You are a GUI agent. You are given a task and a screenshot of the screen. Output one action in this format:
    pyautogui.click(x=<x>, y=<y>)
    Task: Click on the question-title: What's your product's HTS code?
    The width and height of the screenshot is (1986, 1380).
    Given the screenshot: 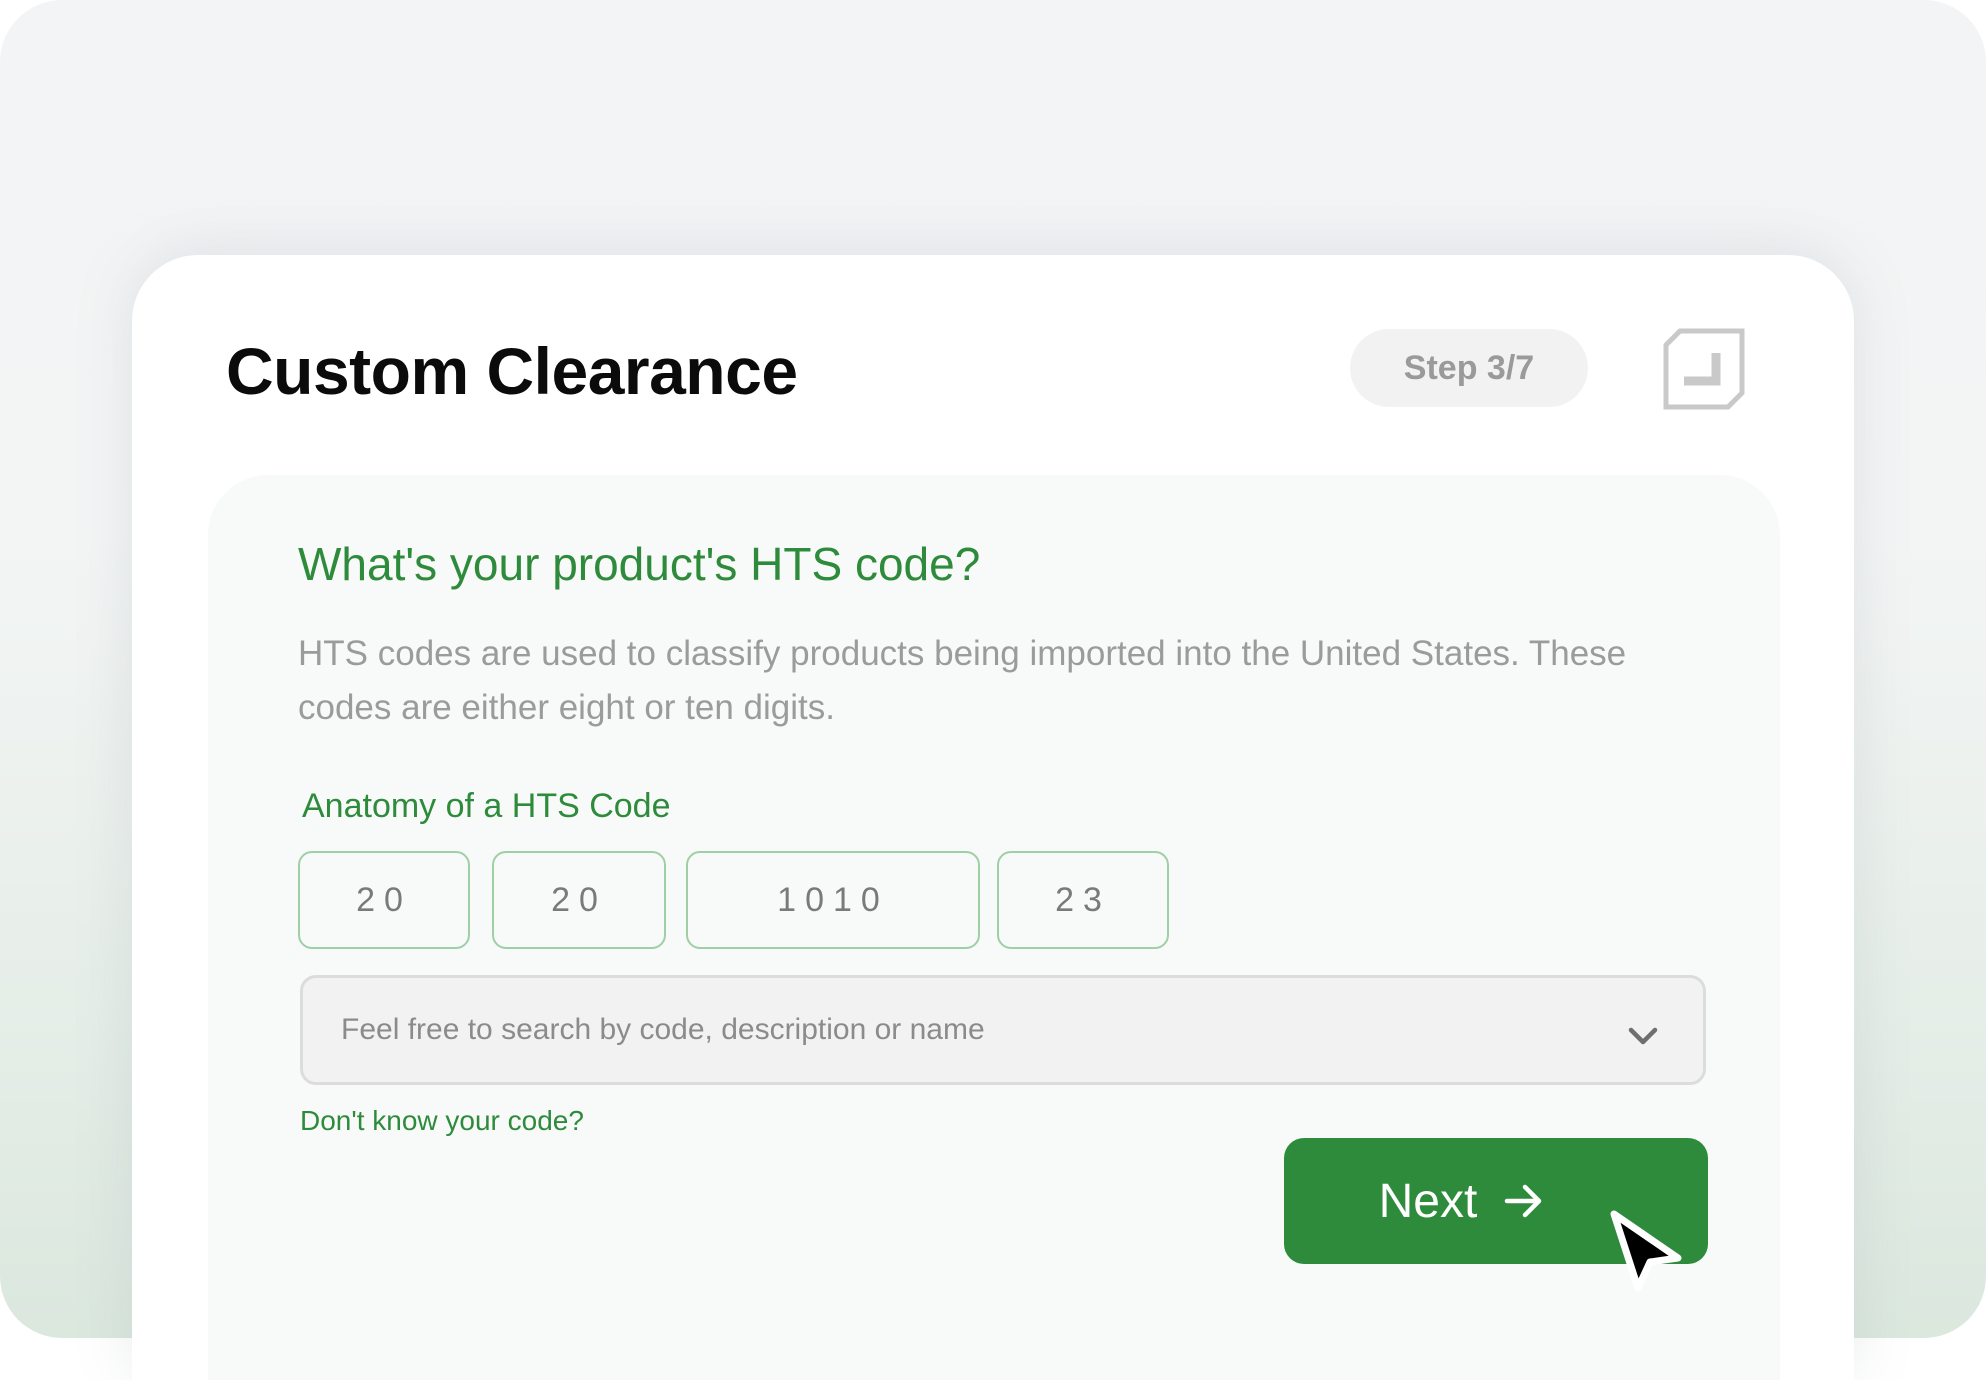 What is the action you would take?
    pyautogui.click(x=639, y=564)
    